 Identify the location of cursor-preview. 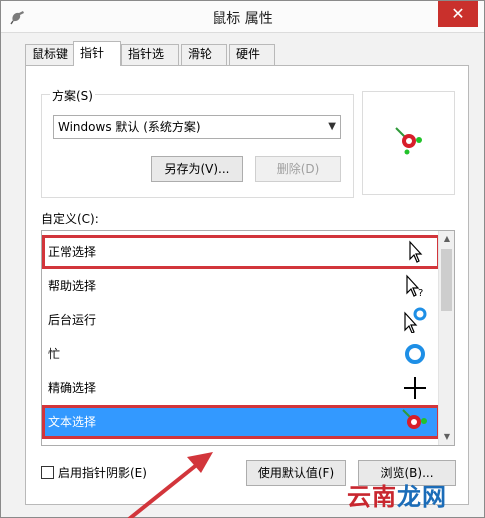
(408, 143).